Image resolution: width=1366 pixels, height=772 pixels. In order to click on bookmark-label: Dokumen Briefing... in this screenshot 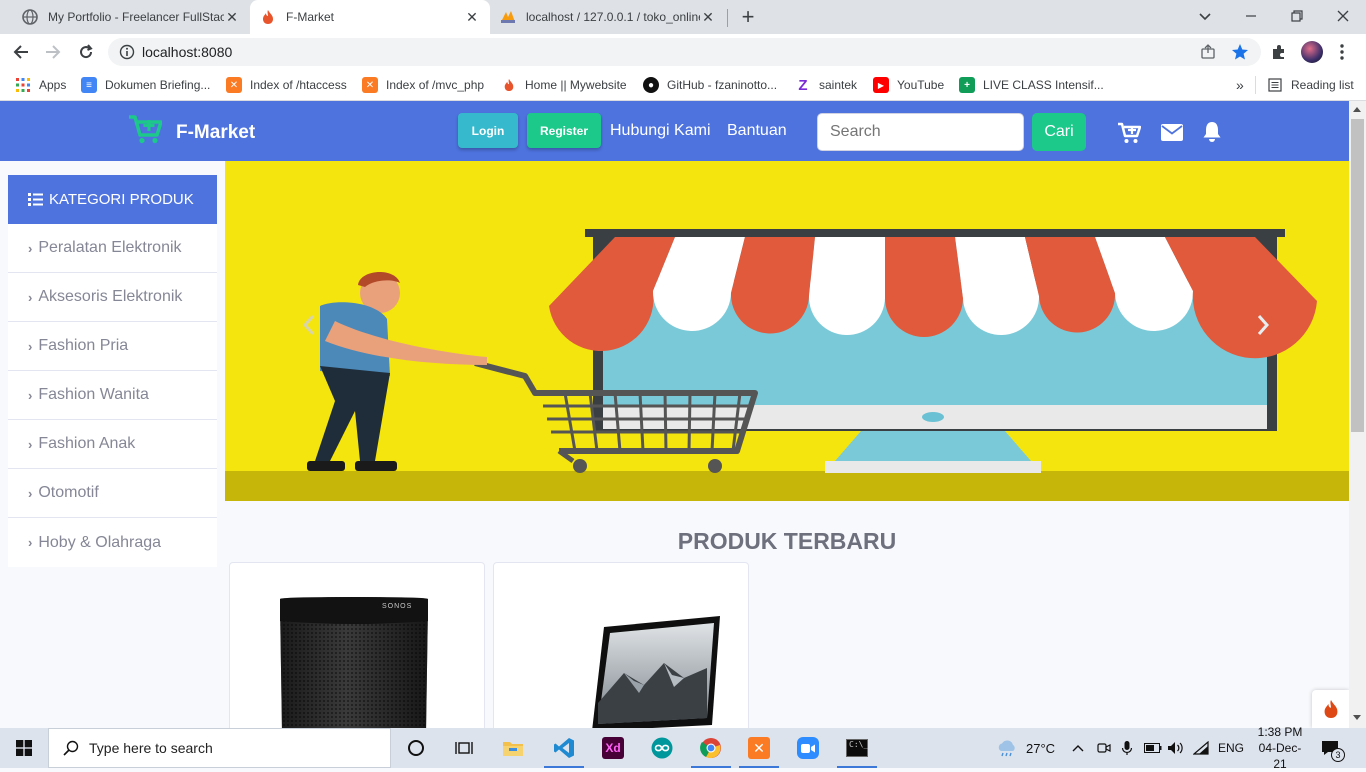, I will do `click(158, 85)`.